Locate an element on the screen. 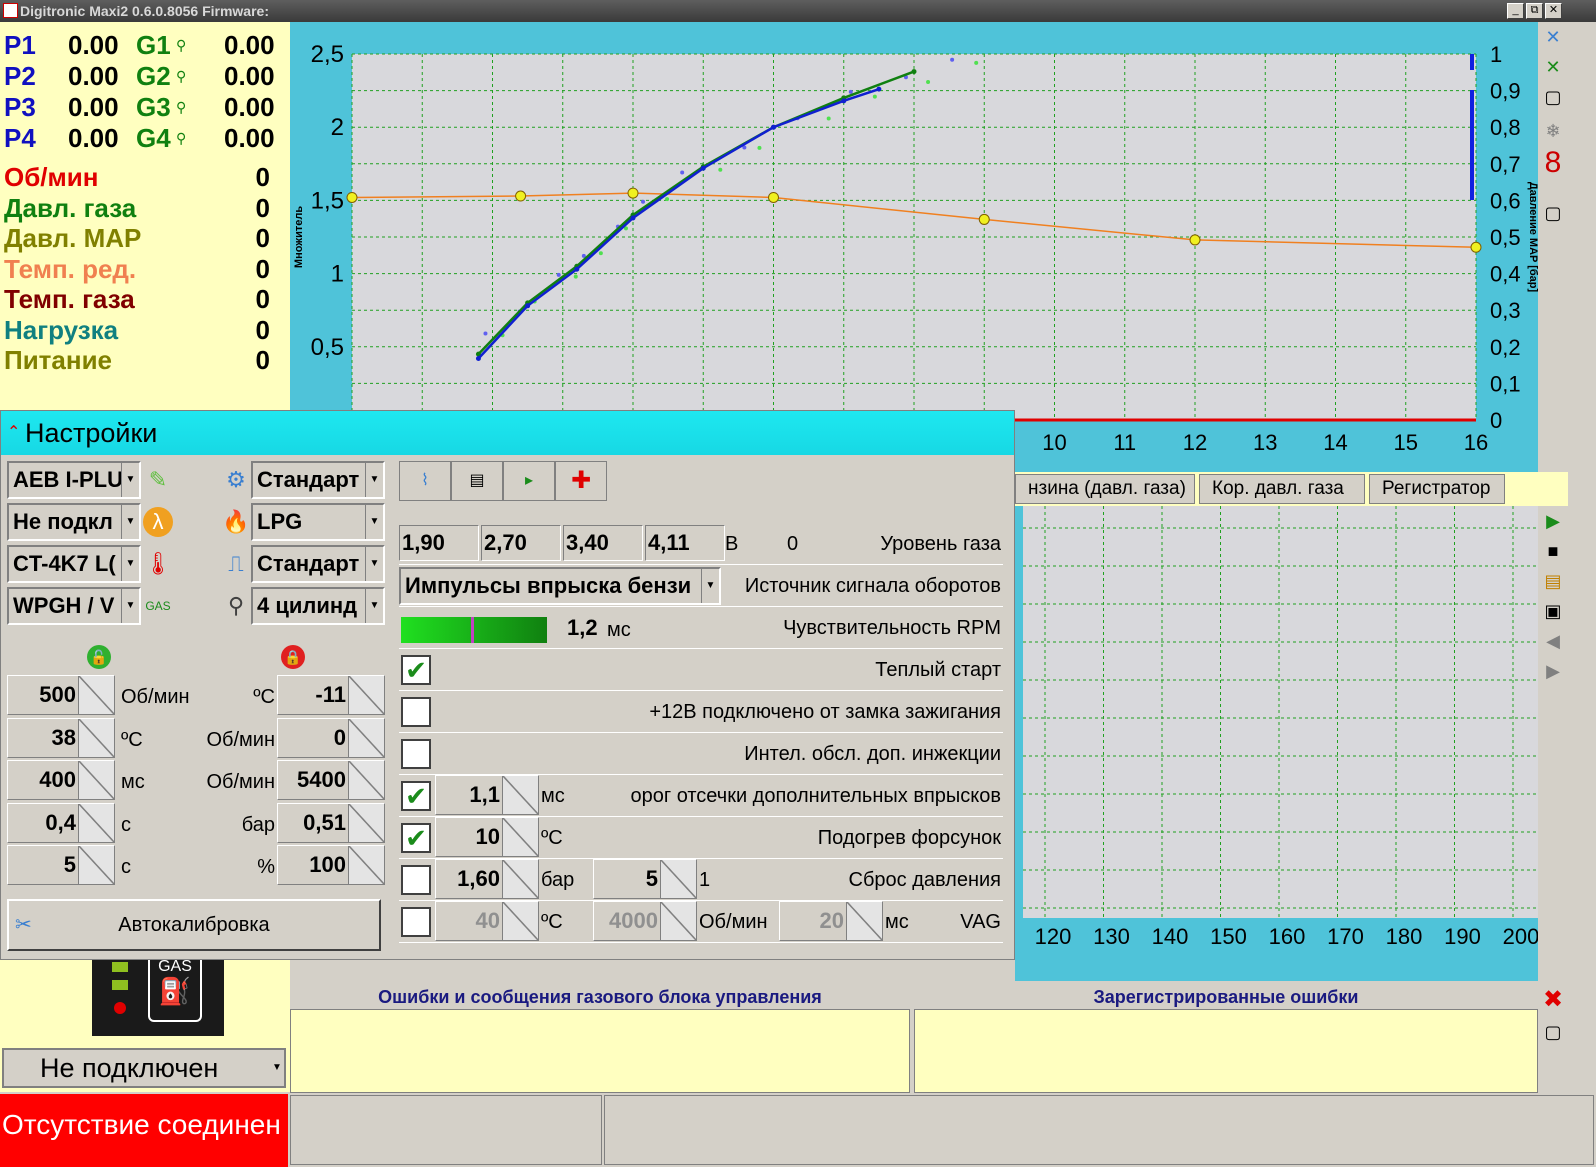  vag-checkbox is located at coordinates (416, 922).